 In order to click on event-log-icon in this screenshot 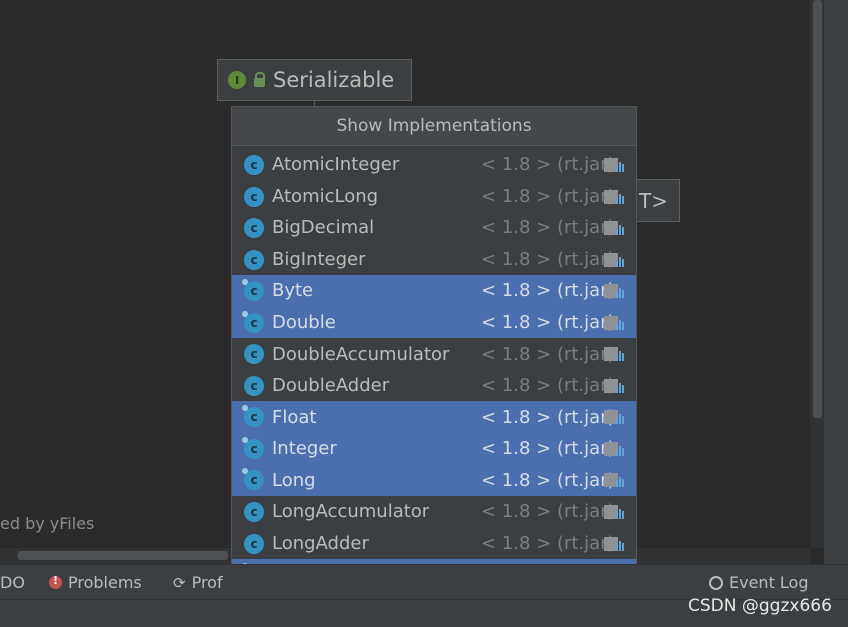, I will do `click(716, 582)`.